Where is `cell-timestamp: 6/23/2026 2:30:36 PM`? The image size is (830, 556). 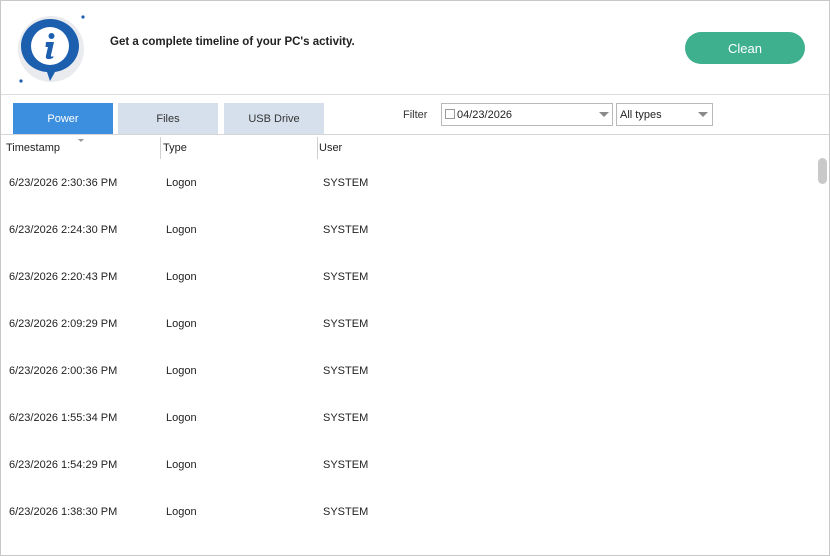
cell-timestamp: 6/23/2026 2:30:36 PM is located at coordinates (63, 183).